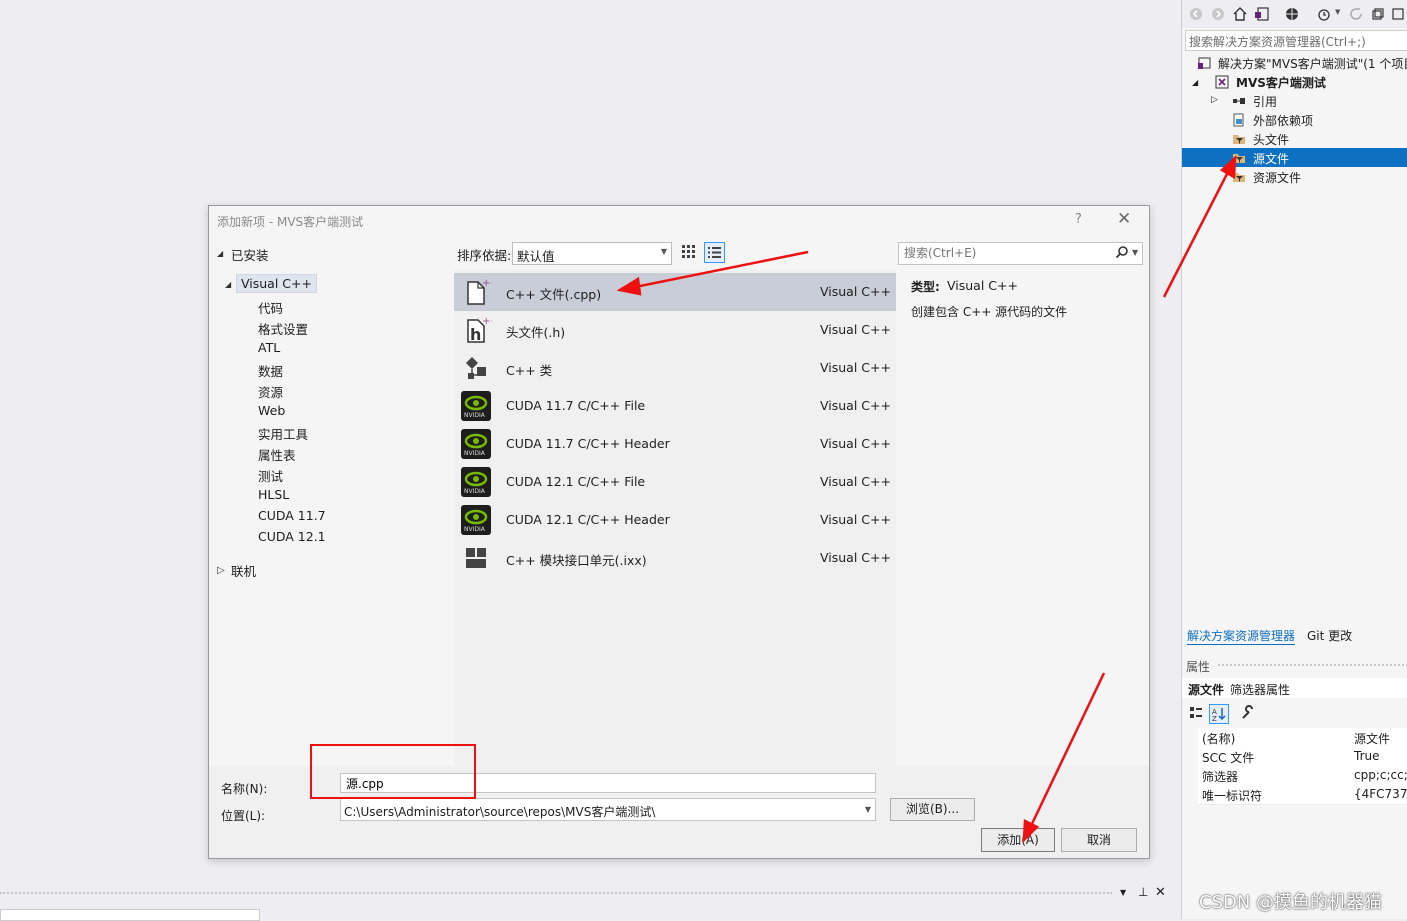 The height and width of the screenshot is (921, 1407). I want to click on type-label: 类型:, so click(925, 287).